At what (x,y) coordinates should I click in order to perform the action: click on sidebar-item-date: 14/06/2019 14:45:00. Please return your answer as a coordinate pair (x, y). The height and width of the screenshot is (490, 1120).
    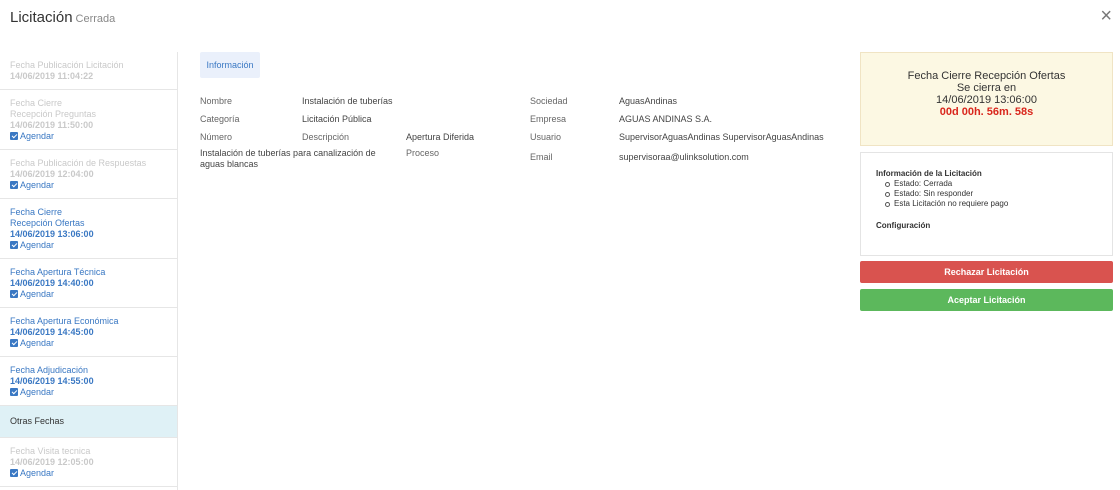
    Looking at the image, I should click on (52, 332).